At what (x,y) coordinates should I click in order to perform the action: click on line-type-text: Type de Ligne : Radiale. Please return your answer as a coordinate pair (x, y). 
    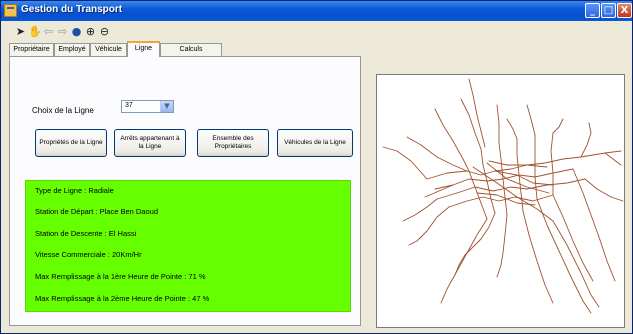
    Looking at the image, I should click on (74, 190).